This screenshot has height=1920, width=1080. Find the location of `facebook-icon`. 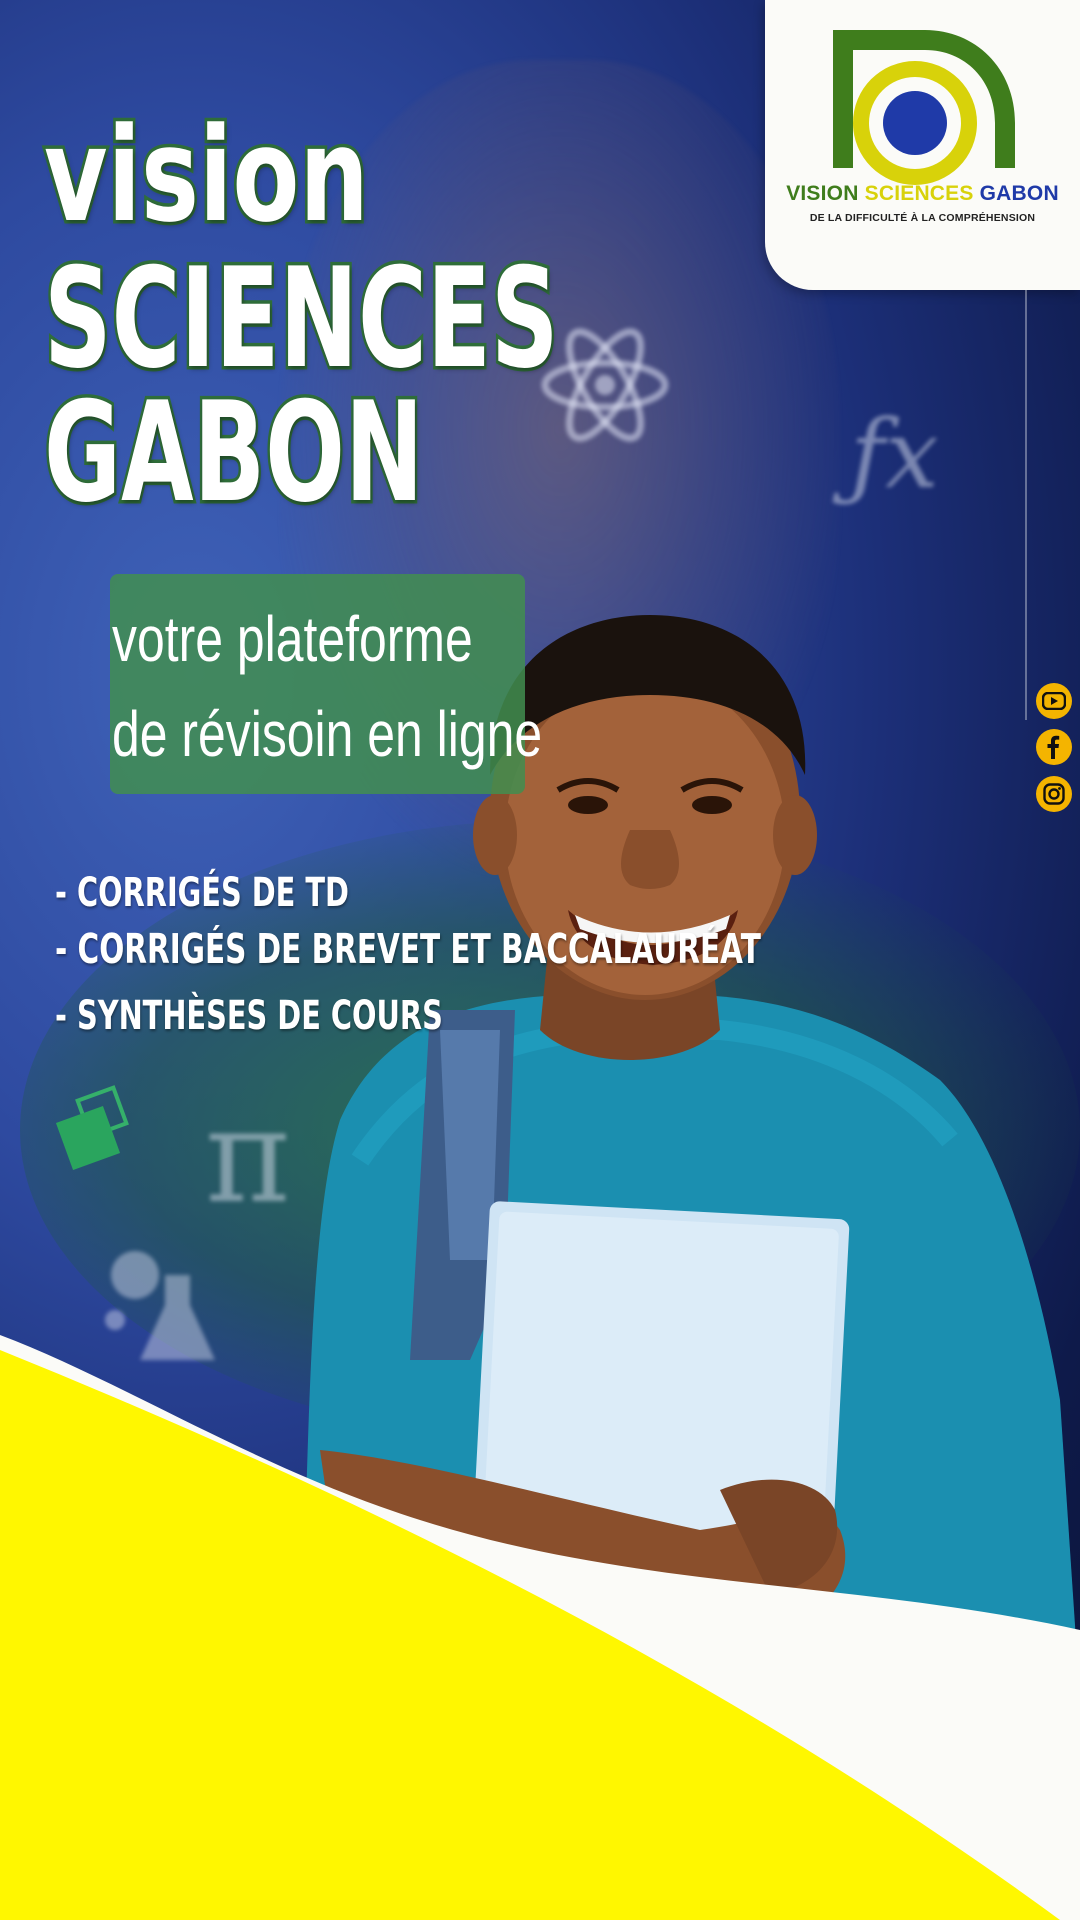

facebook-icon is located at coordinates (1054, 747).